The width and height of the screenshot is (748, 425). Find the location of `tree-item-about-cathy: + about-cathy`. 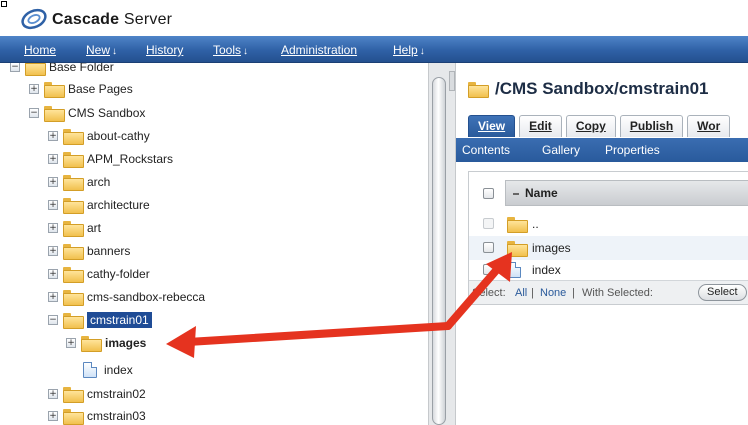

tree-item-about-cathy: + about-cathy is located at coordinates (99, 136).